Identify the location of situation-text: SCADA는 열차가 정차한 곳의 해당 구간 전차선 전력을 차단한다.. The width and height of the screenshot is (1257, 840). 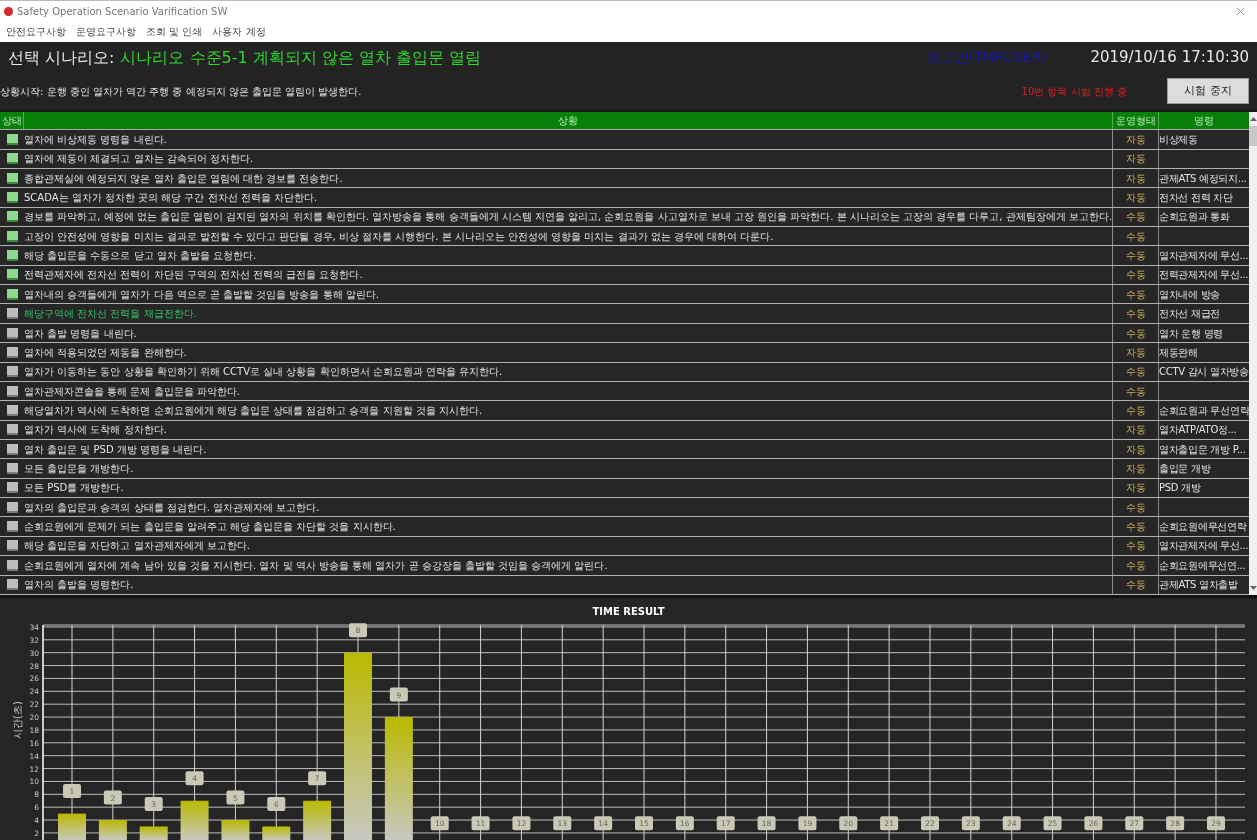
(171, 198).